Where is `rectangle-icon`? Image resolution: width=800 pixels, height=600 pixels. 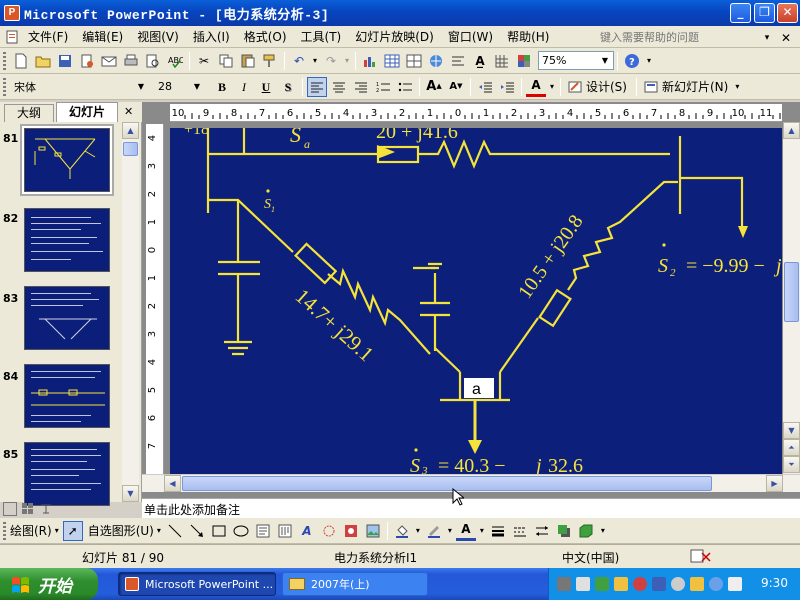 rectangle-icon is located at coordinates (219, 531).